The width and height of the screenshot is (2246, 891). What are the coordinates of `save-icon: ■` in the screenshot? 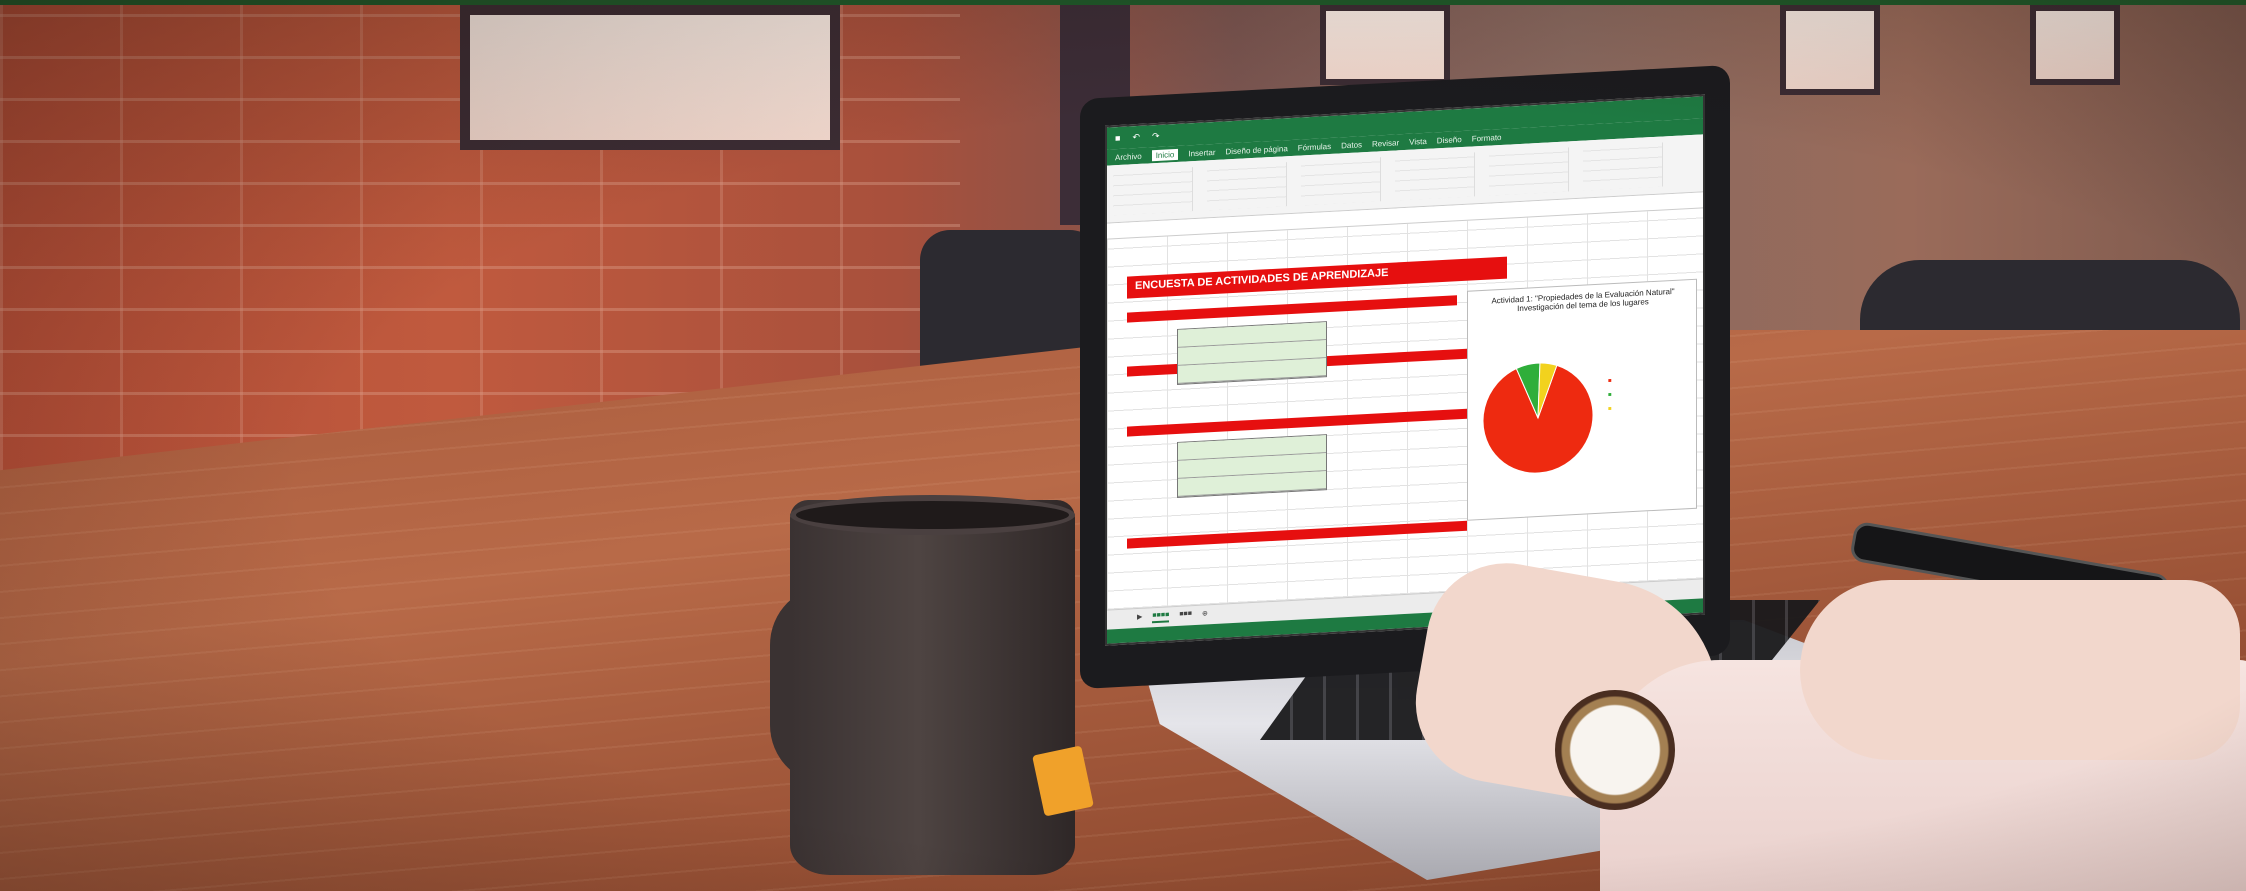 It's located at (1117, 138).